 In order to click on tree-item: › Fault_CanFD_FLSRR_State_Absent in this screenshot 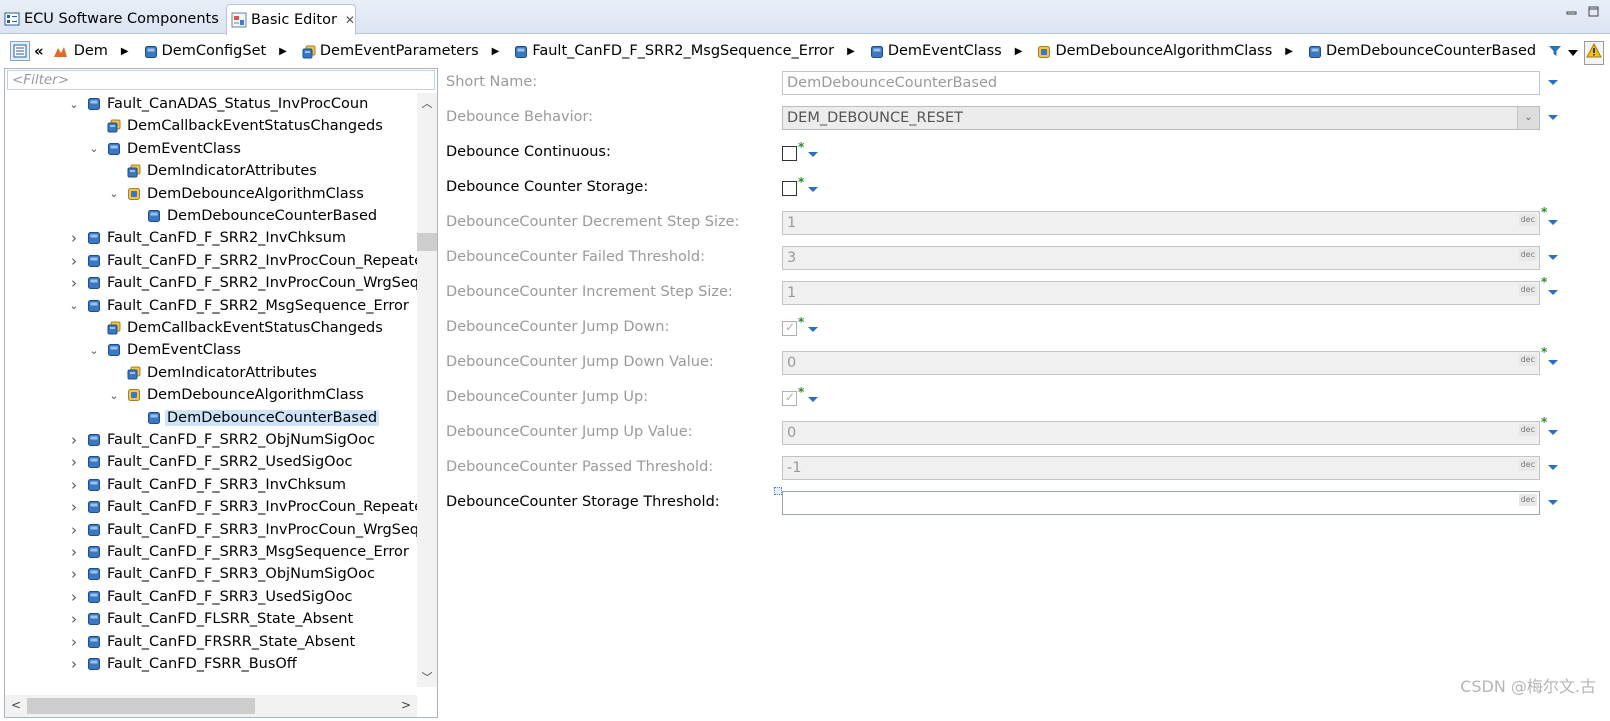, I will do `click(210, 619)`.